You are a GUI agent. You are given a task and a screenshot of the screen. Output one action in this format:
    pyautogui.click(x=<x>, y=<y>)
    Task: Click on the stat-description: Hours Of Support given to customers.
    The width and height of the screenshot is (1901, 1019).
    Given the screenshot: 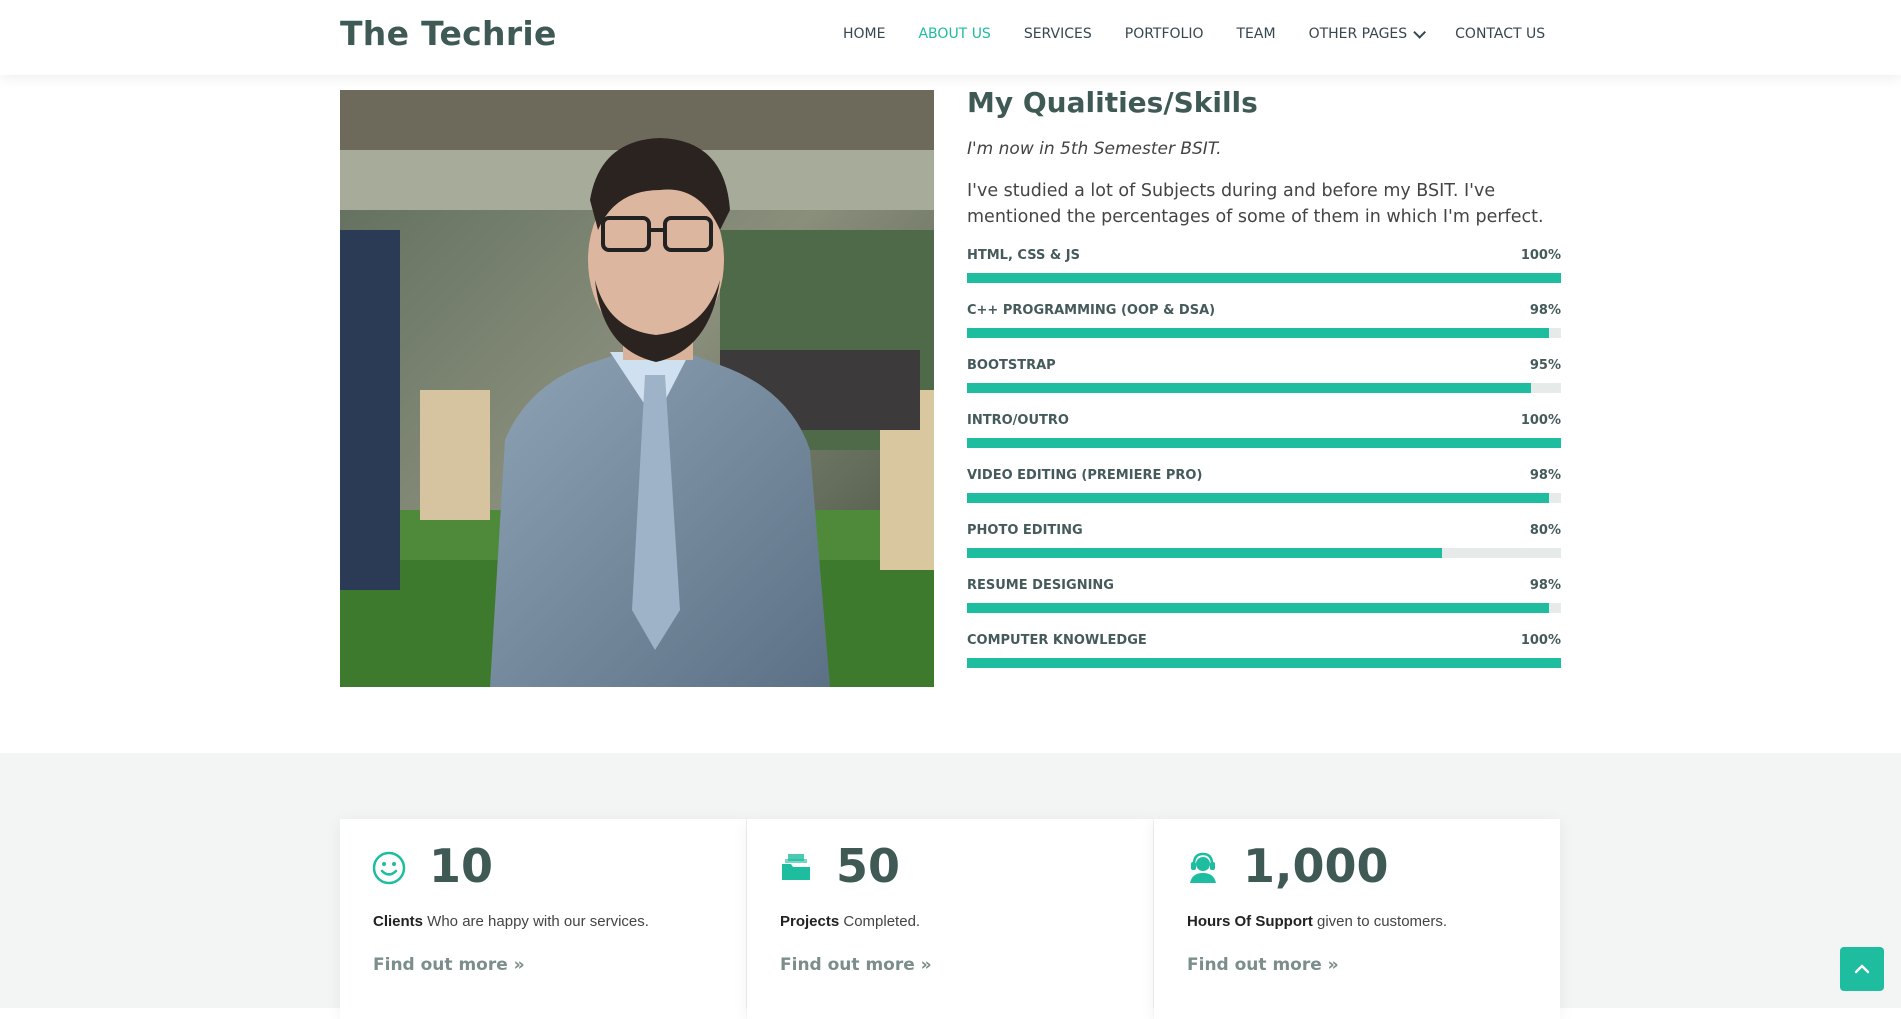 What is the action you would take?
    pyautogui.click(x=1317, y=921)
    